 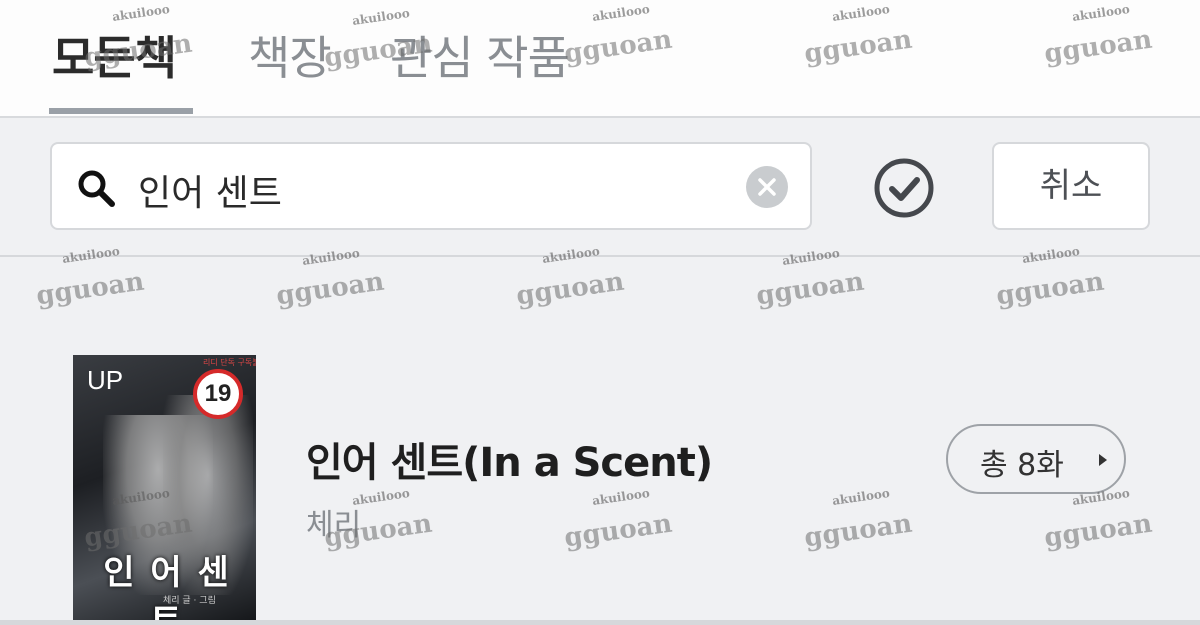 What do you see at coordinates (904, 188) in the screenshot?
I see `check-circle-icon` at bounding box center [904, 188].